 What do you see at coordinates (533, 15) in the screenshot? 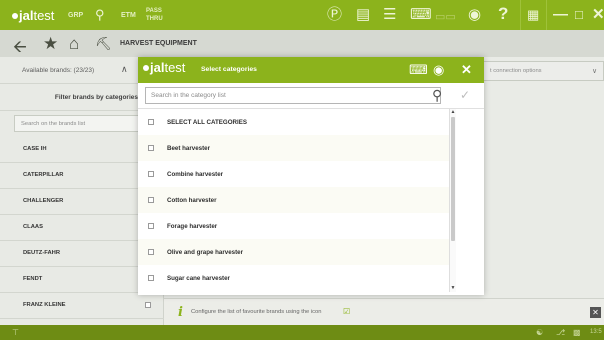
I see `grid-icon: ▦` at bounding box center [533, 15].